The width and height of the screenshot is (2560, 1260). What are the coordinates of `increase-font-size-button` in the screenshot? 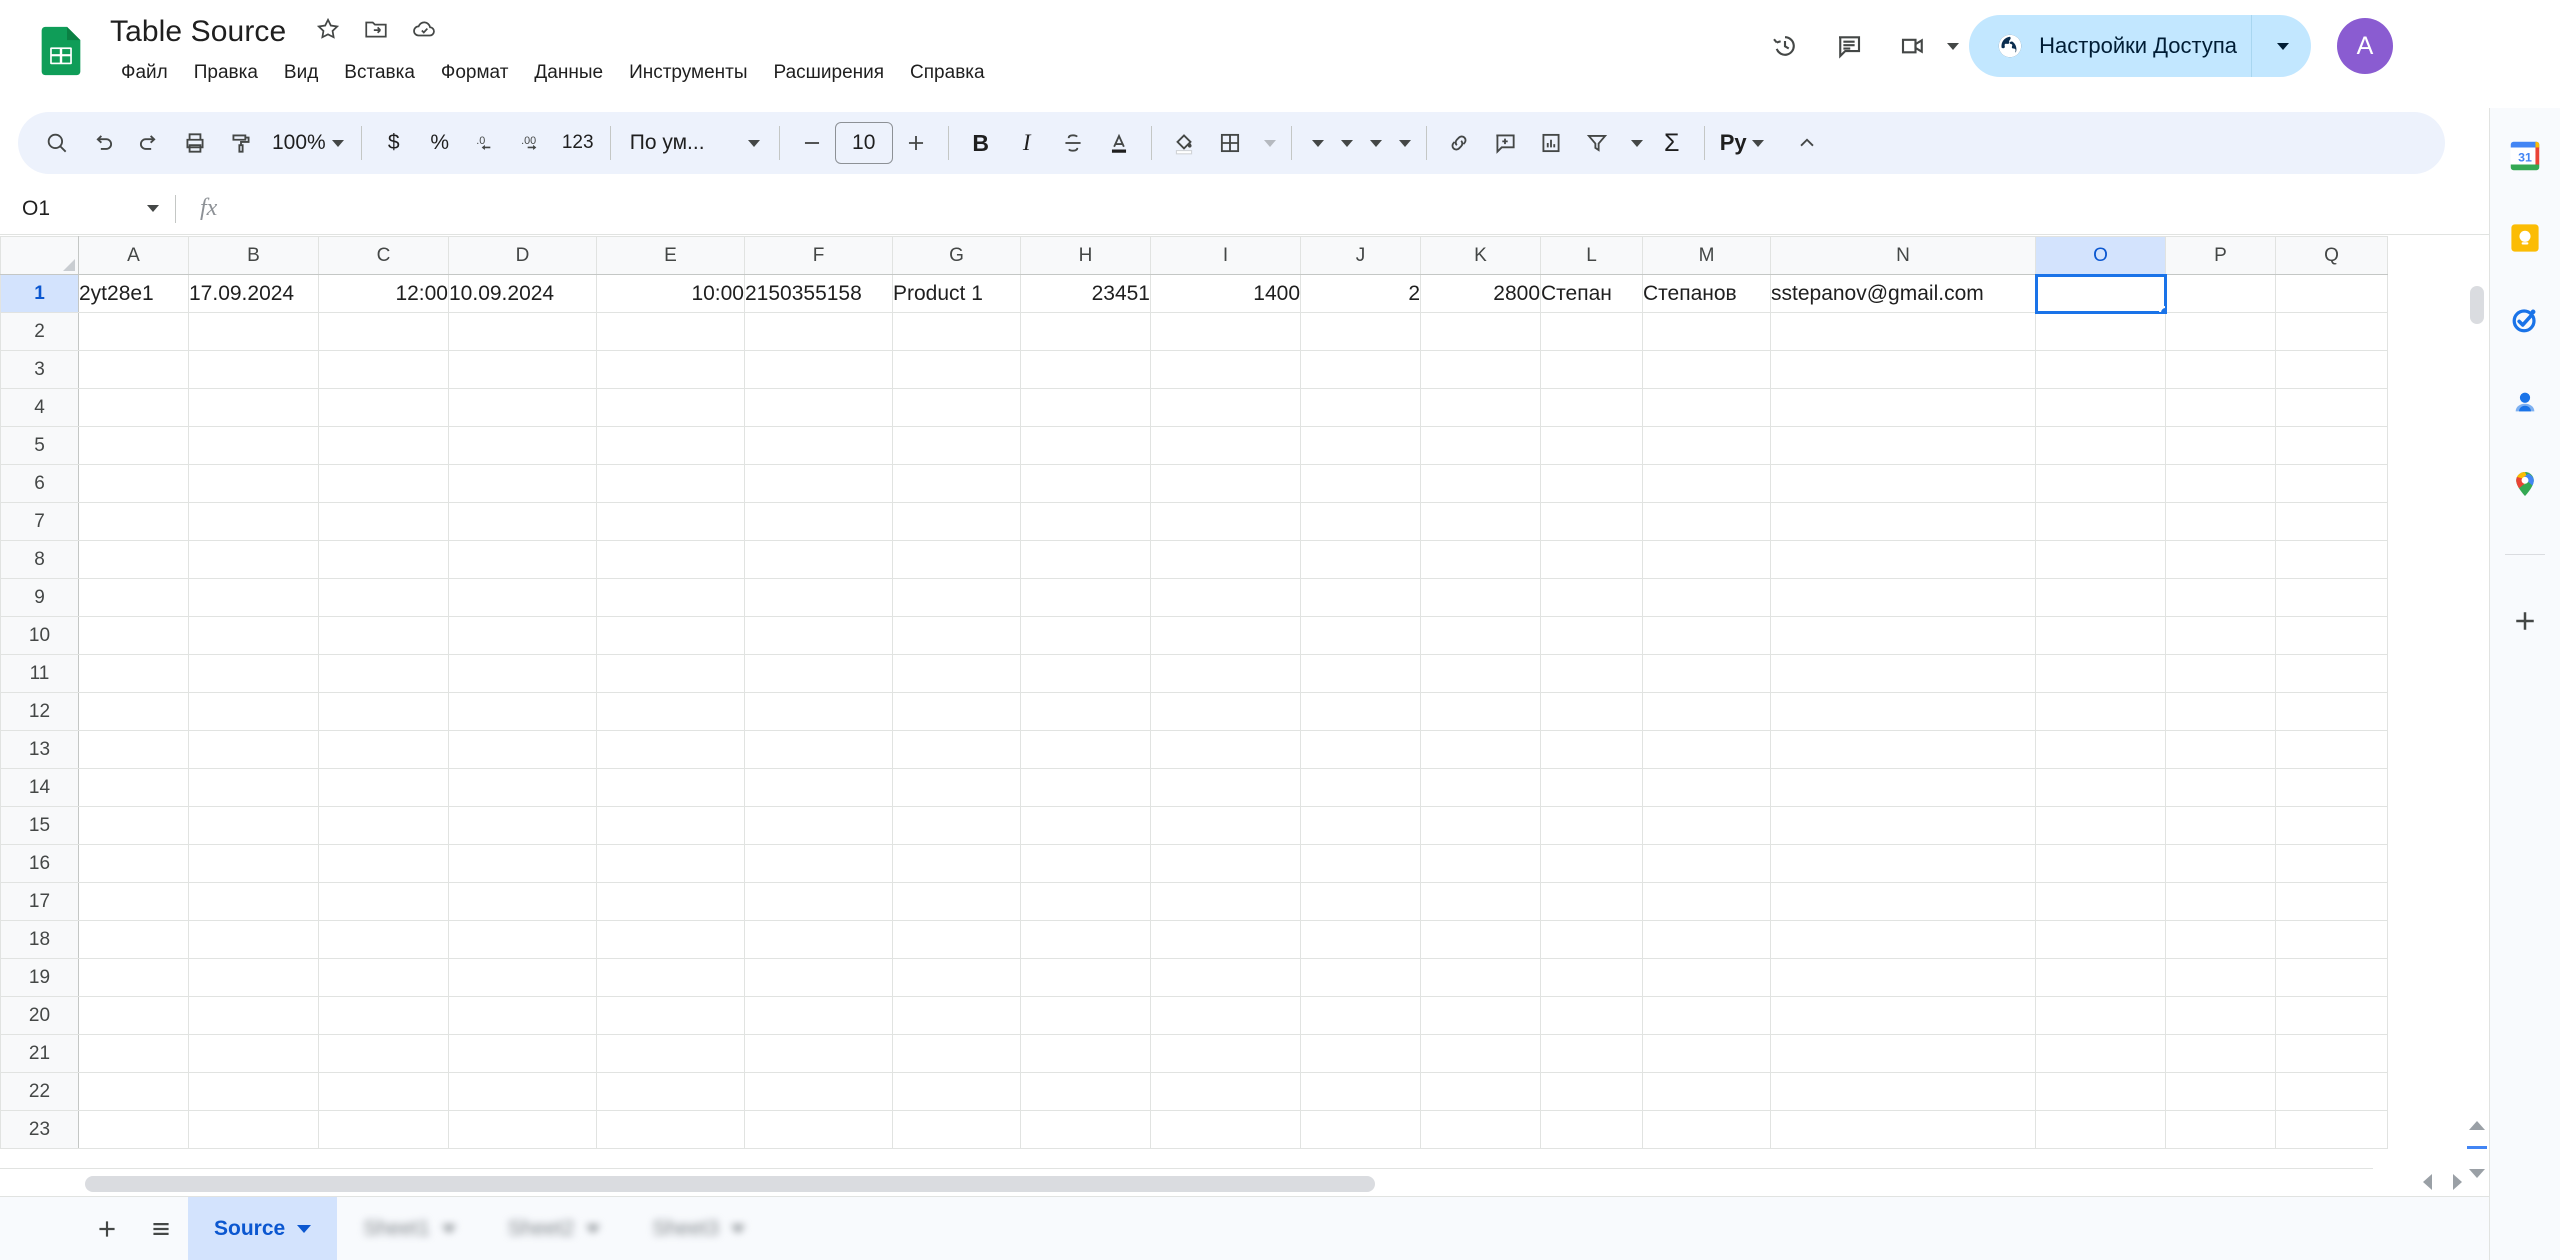 It's located at (916, 143).